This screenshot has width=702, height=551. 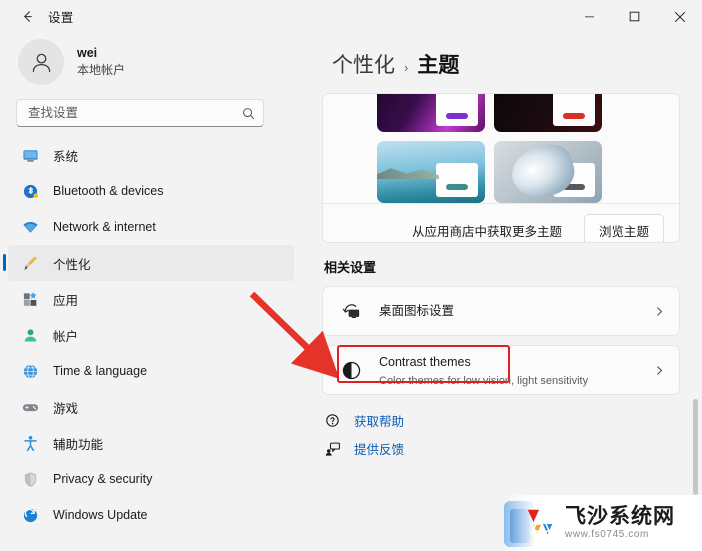 What do you see at coordinates (333, 449) in the screenshot?
I see `feedback-speech-icon` at bounding box center [333, 449].